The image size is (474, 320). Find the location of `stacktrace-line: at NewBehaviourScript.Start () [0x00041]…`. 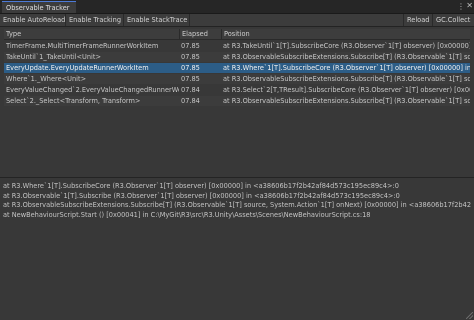

stacktrace-line: at NewBehaviourScript.Start () [0x00041]… is located at coordinates (187, 214).